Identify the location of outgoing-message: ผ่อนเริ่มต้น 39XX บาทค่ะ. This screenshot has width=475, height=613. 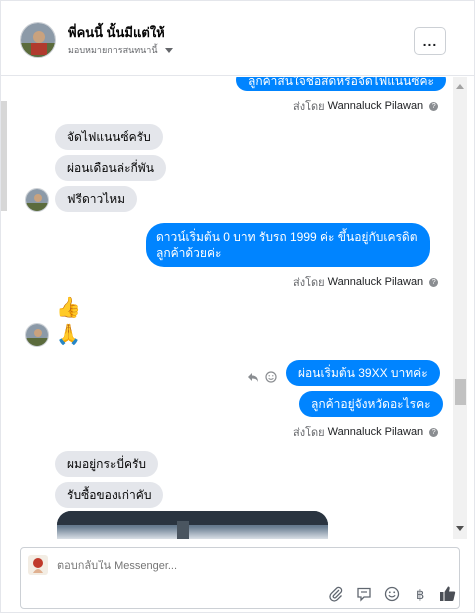
(363, 373).